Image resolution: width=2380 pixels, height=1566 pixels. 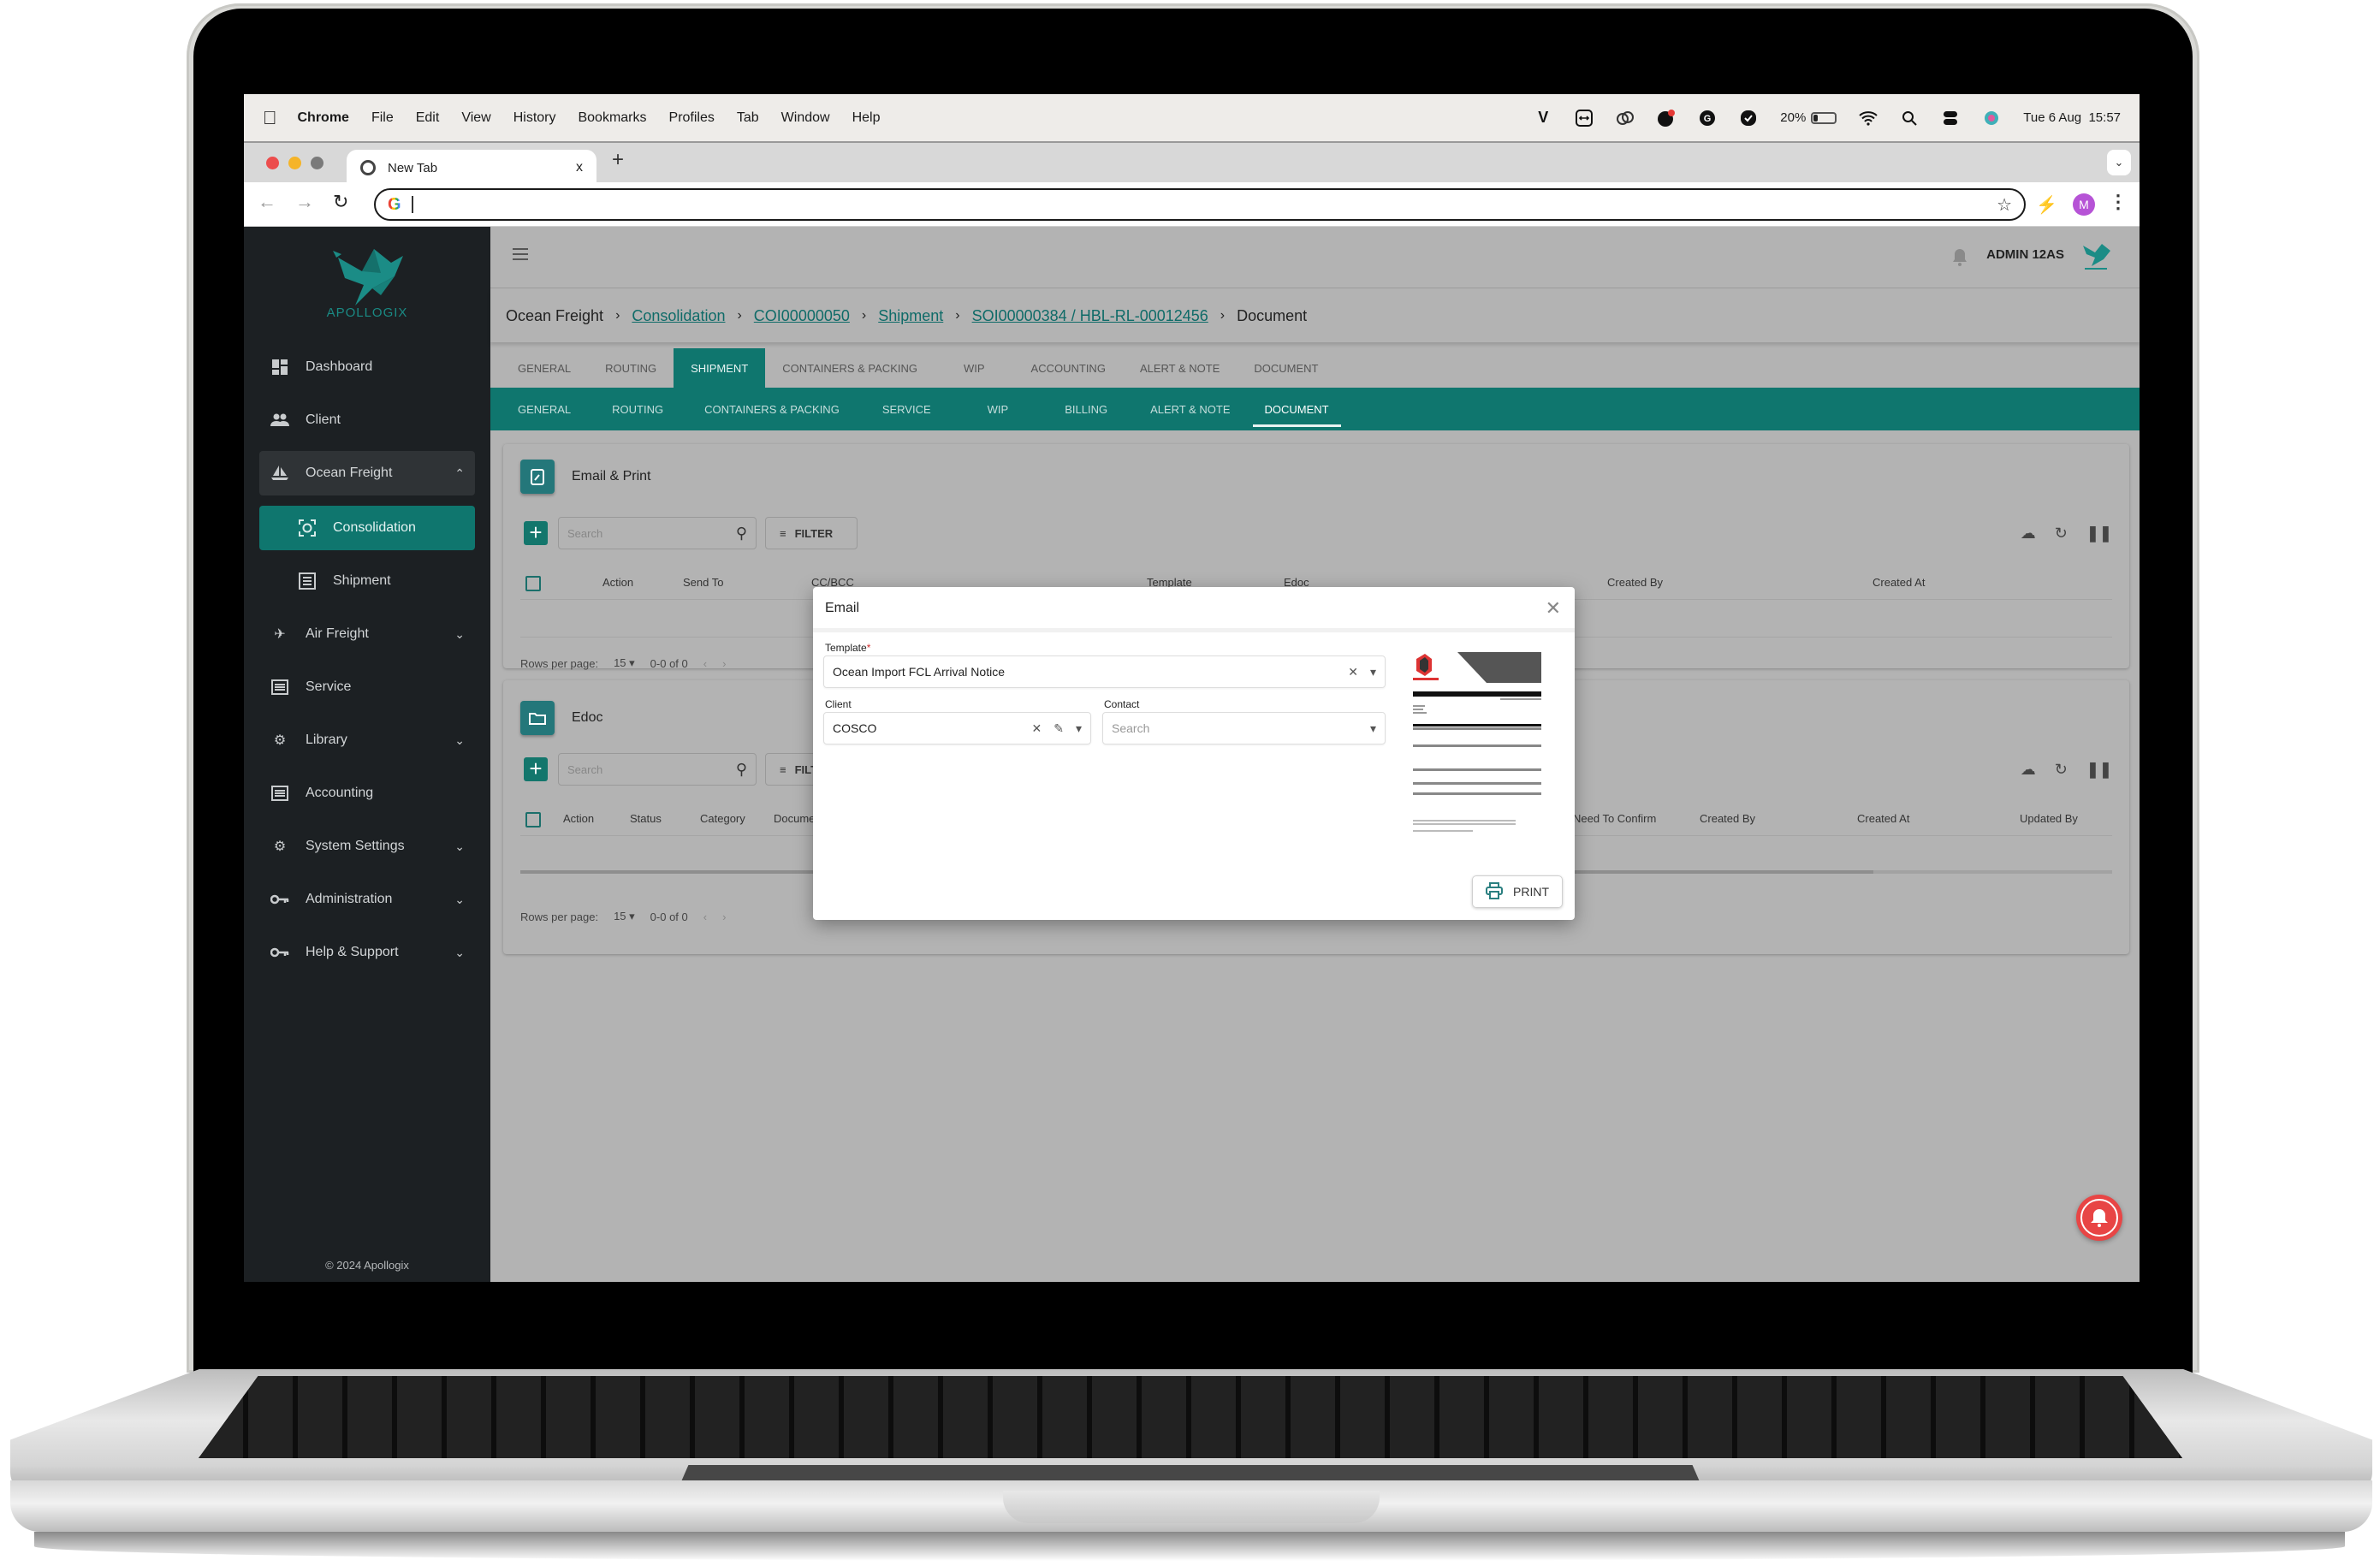 I want to click on menu-app-name: Chrome, so click(x=323, y=118).